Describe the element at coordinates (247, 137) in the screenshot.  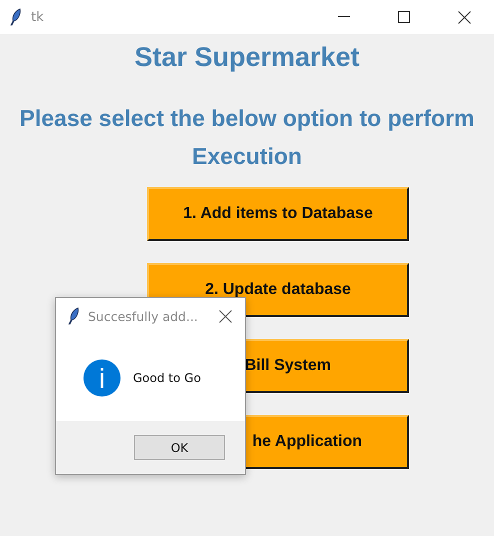
I see `instruction-text: Please select the below option to perform Execution` at that location.